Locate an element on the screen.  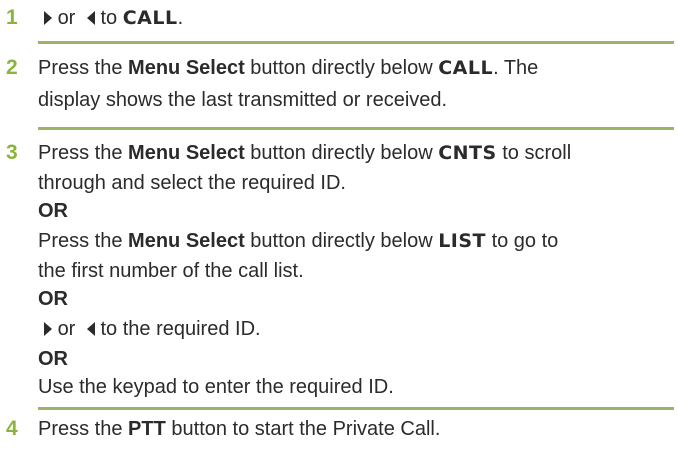
to-text: to is located at coordinates (109, 18).